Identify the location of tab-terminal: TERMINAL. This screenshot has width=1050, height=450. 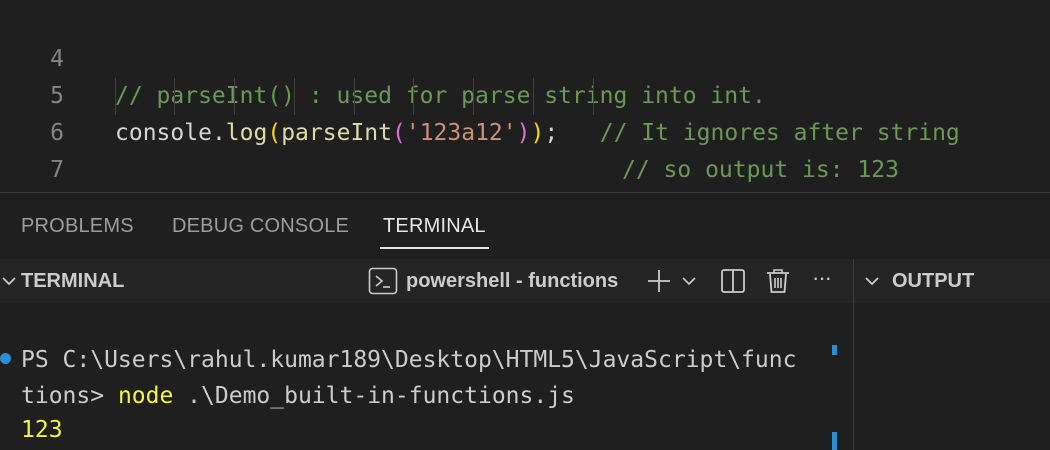
(434, 232).